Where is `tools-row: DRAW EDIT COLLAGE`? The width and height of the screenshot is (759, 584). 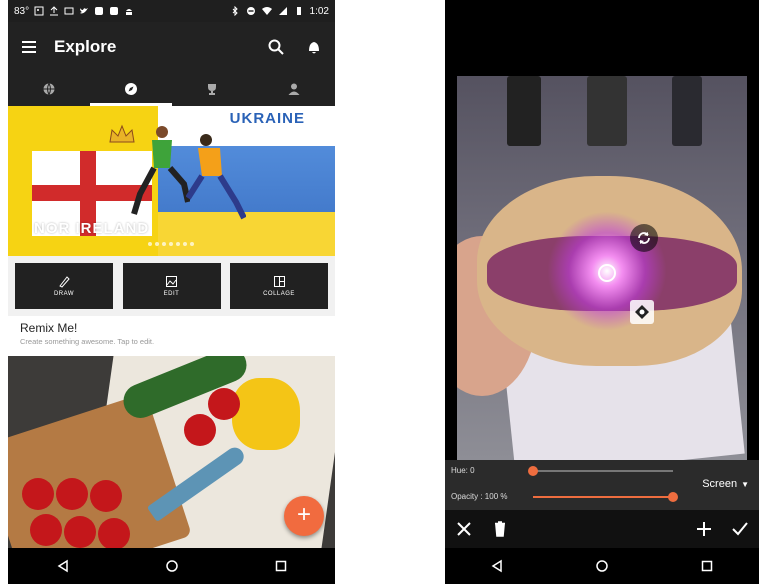 tools-row: DRAW EDIT COLLAGE is located at coordinates (171, 286).